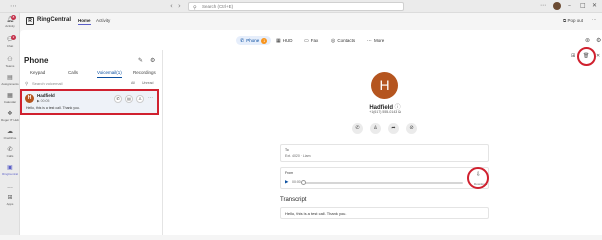 The height and width of the screenshot is (240, 602). I want to click on teams-icon: ⚇, so click(10, 59).